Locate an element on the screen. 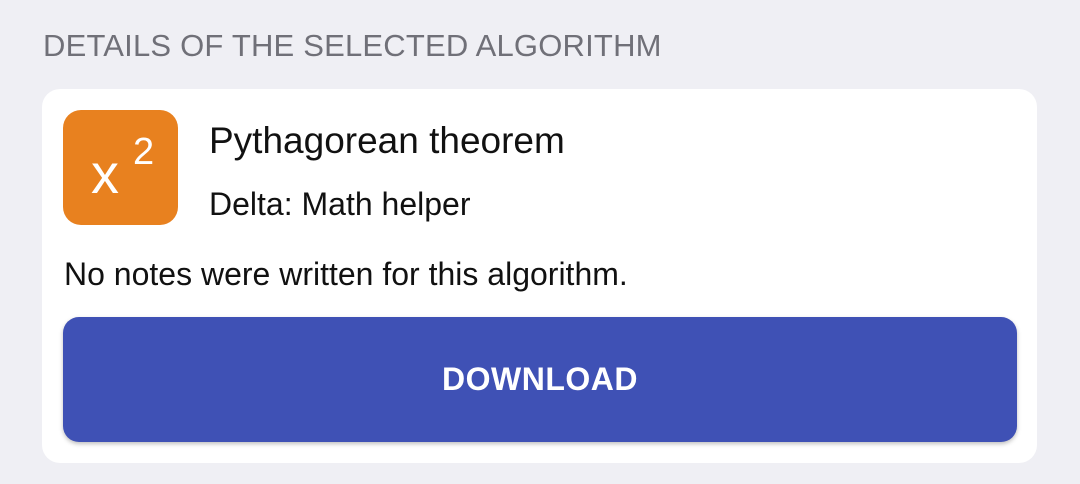 The width and height of the screenshot is (1080, 484). icon-base-letter: x is located at coordinates (105, 173).